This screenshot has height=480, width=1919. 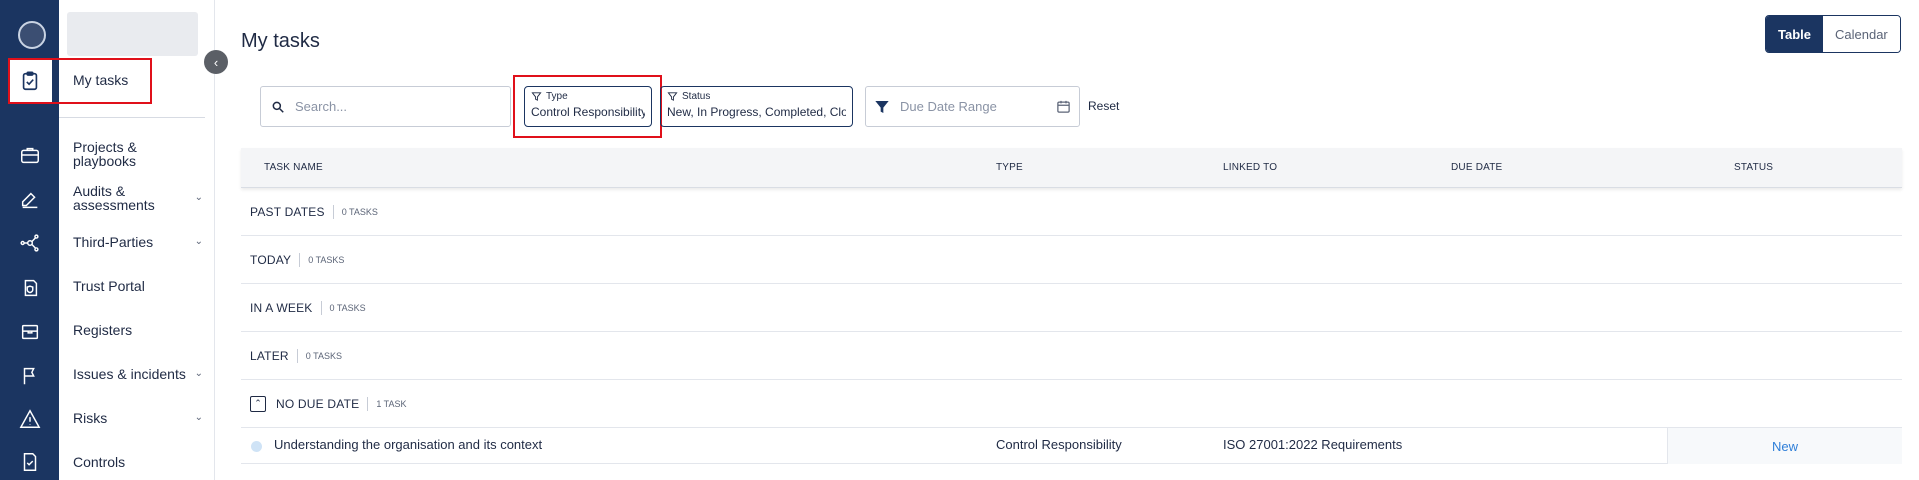 I want to click on view-toggle: Table Calendar, so click(x=1833, y=34).